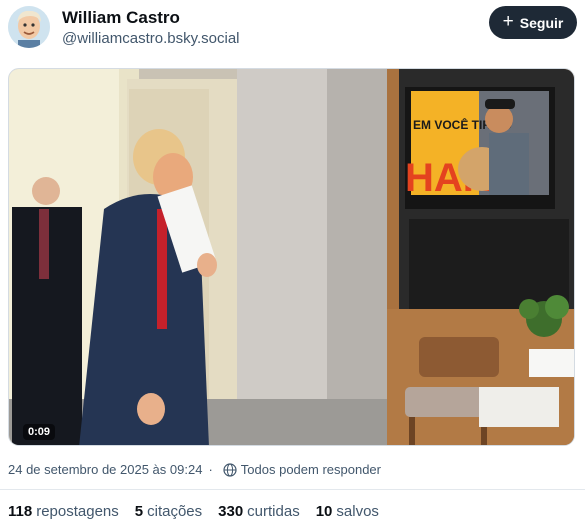 This screenshot has width=585, height=532. I want to click on stat-label: salvos, so click(357, 511).